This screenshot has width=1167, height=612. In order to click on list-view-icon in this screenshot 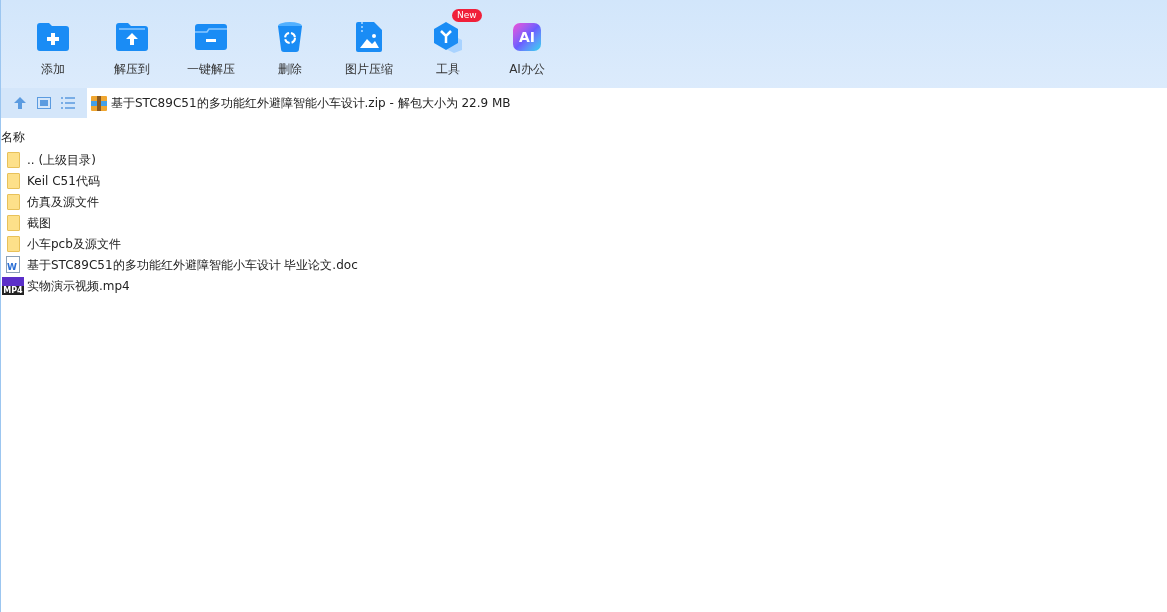, I will do `click(68, 103)`.